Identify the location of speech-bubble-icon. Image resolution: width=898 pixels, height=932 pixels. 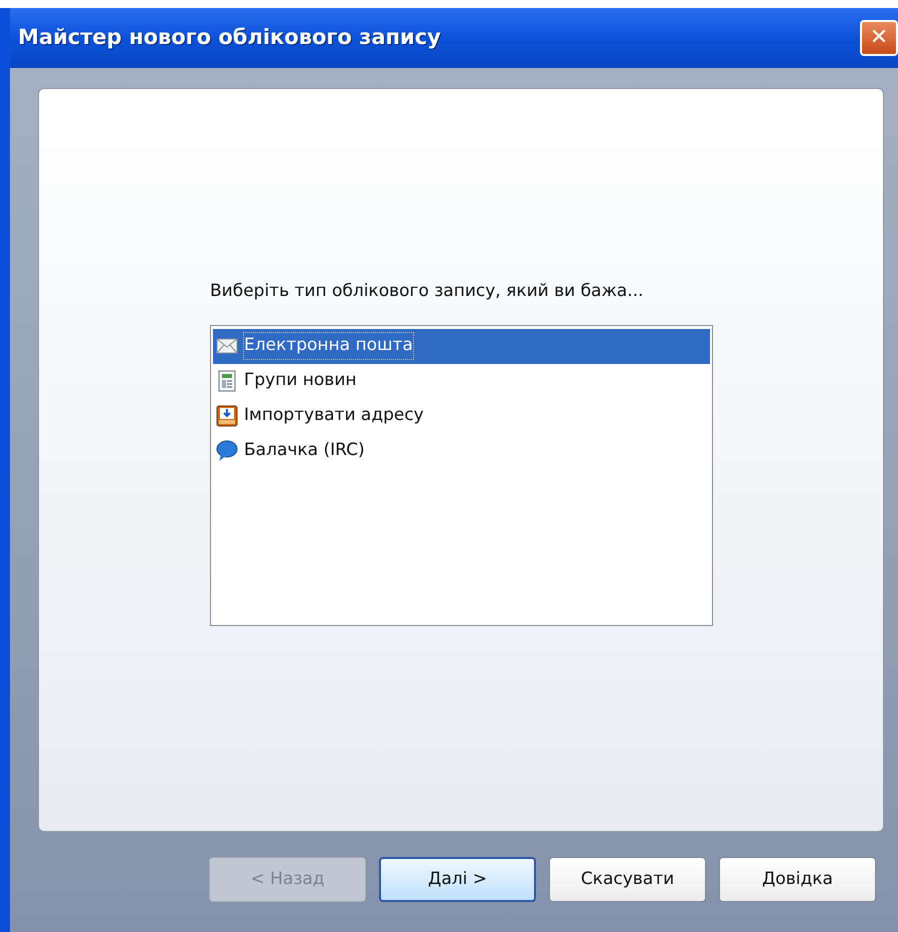
(227, 451).